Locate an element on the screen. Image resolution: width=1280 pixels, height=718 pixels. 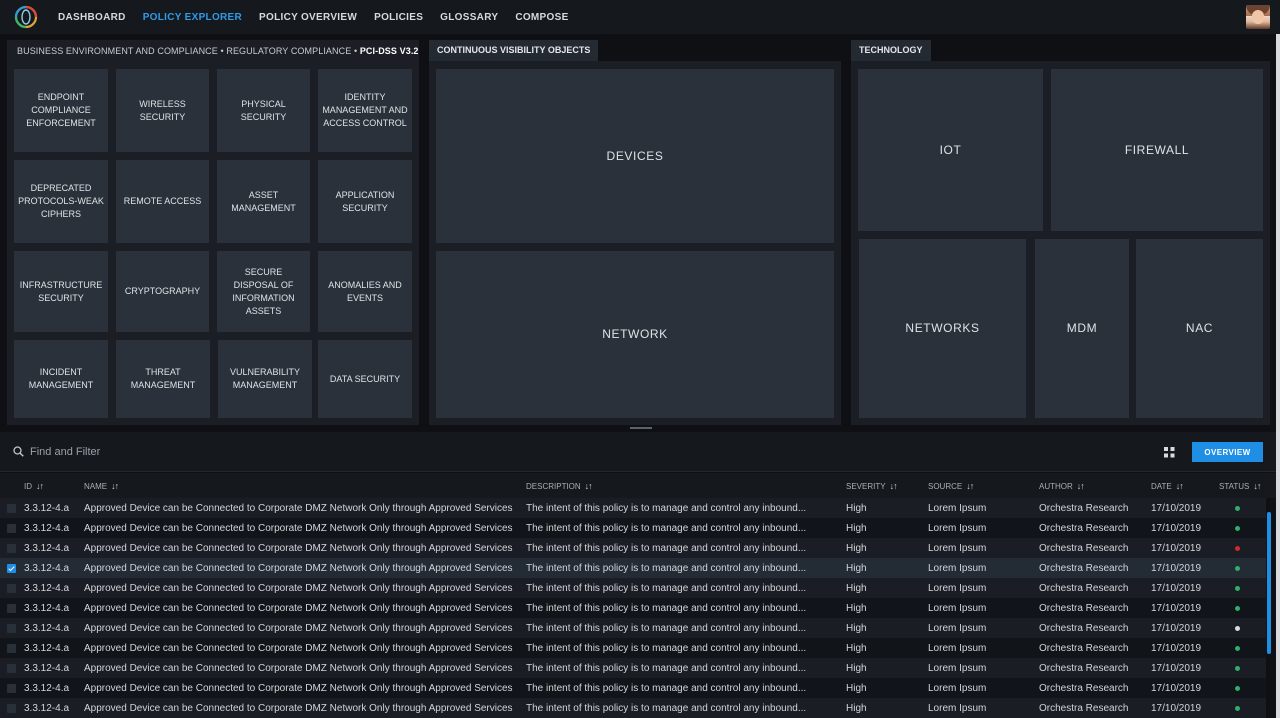
column-header-name: NAME ↓↑ is located at coordinates (101, 486).